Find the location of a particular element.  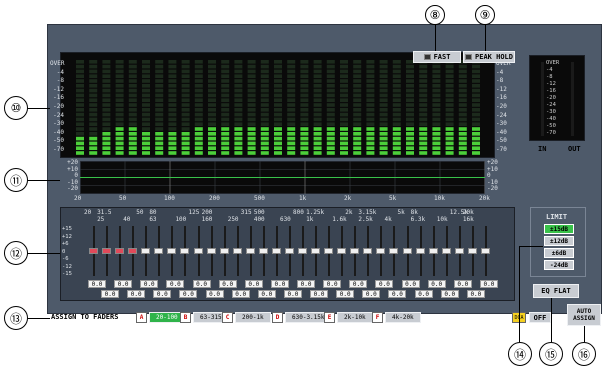

auto-assign-button: AUTO ASSIGN is located at coordinates (584, 315).